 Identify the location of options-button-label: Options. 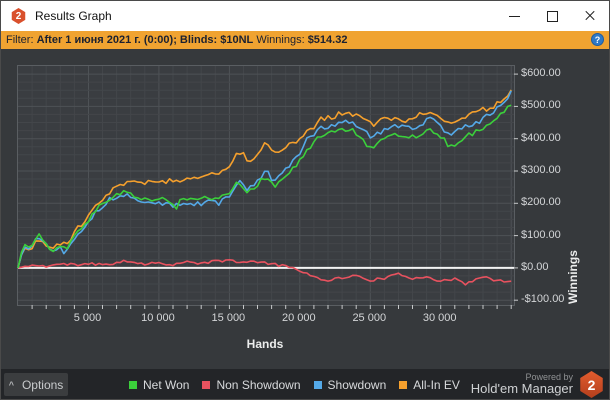
(42, 384).